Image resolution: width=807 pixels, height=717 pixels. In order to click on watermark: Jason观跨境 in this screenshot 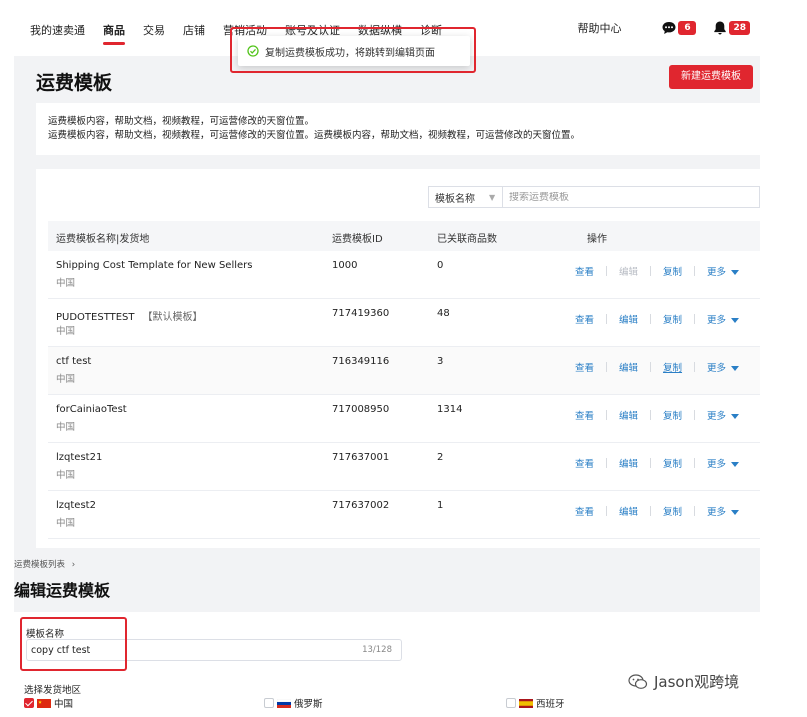, I will do `click(683, 681)`.